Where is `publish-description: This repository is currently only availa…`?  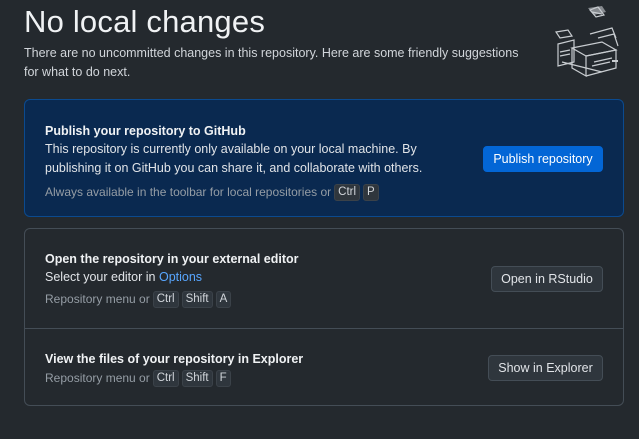 publish-description: This repository is currently only availa… is located at coordinates (234, 158).